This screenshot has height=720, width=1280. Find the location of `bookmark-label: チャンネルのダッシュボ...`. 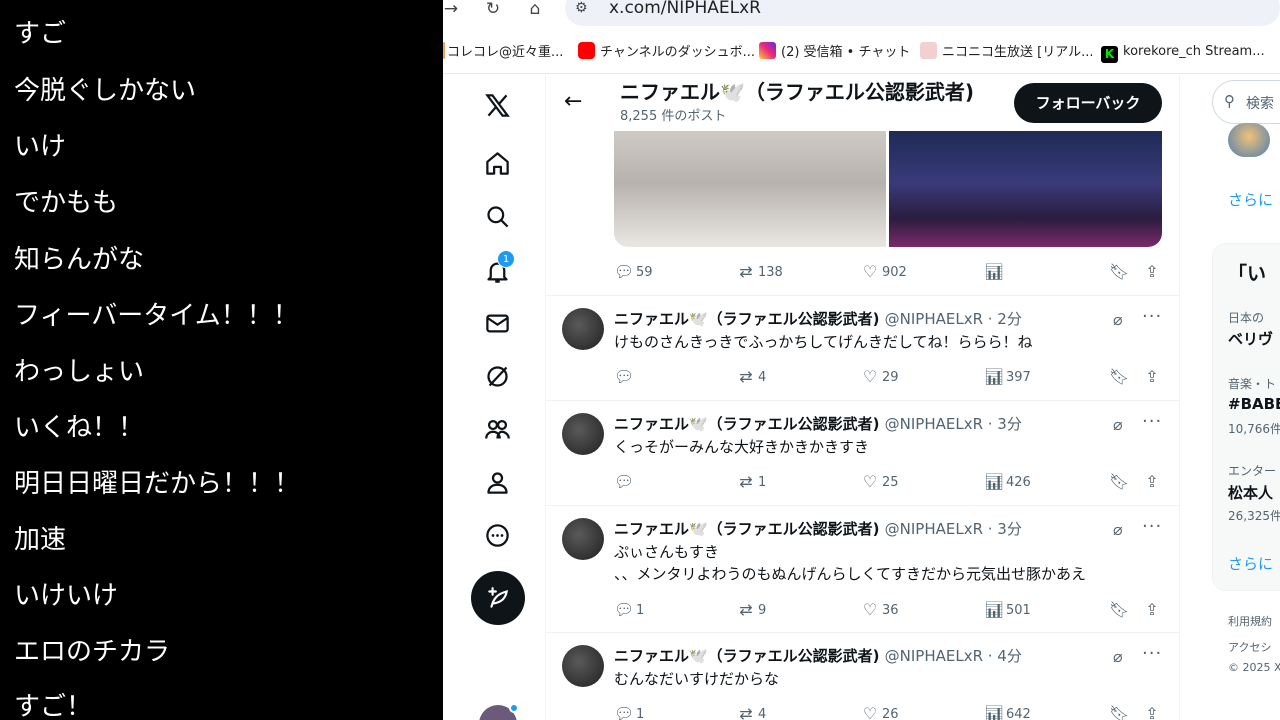

bookmark-label: チャンネルのダッシュボ... is located at coordinates (678, 52).